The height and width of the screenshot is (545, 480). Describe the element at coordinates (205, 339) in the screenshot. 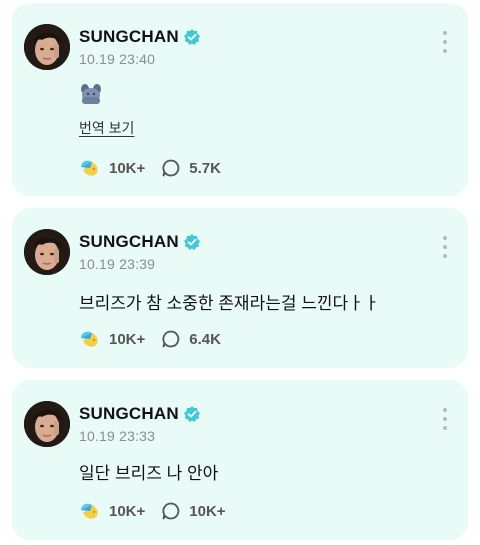

I see `comment-count: 6.4K` at that location.